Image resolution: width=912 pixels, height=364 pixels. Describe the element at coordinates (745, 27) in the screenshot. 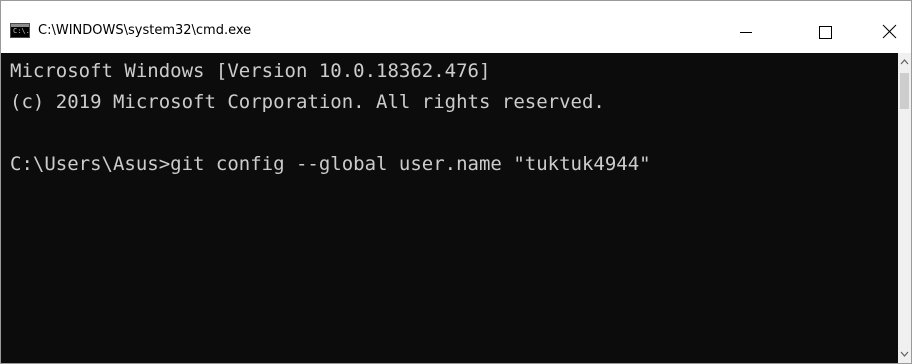

I see `minimize-button` at that location.